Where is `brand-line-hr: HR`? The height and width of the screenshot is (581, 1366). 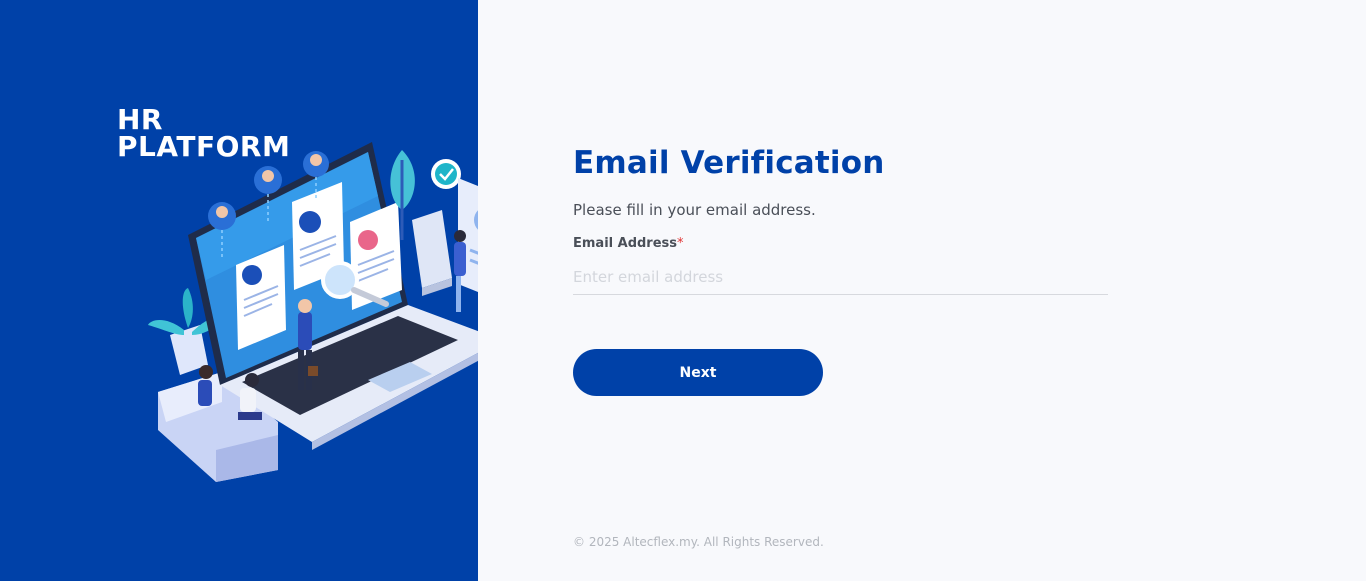 brand-line-hr: HR is located at coordinates (140, 119).